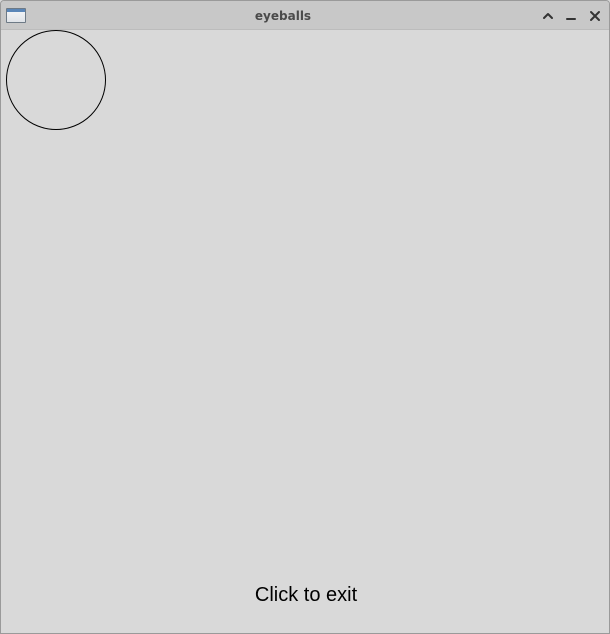 The height and width of the screenshot is (634, 610). I want to click on eyeball-circle, so click(56, 80).